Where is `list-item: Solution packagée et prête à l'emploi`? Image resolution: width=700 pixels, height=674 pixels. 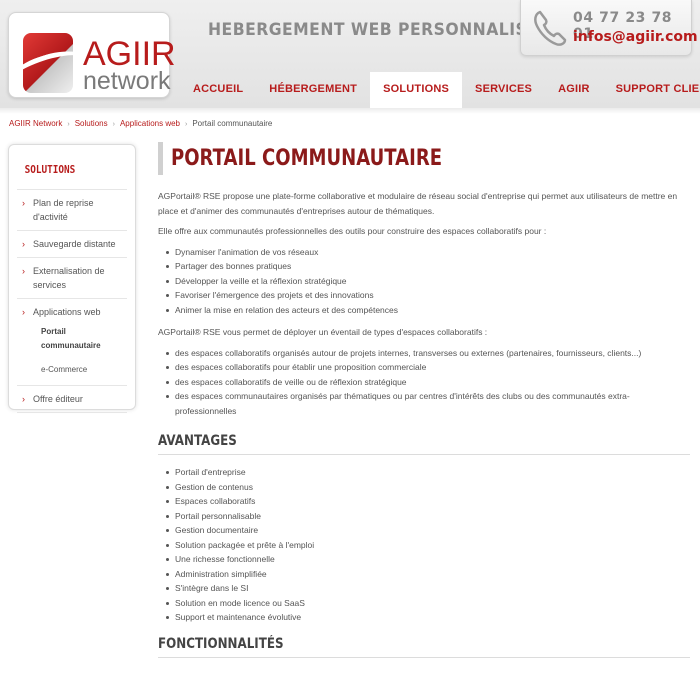 list-item: Solution packagée et prête à l'emploi is located at coordinates (428, 545).